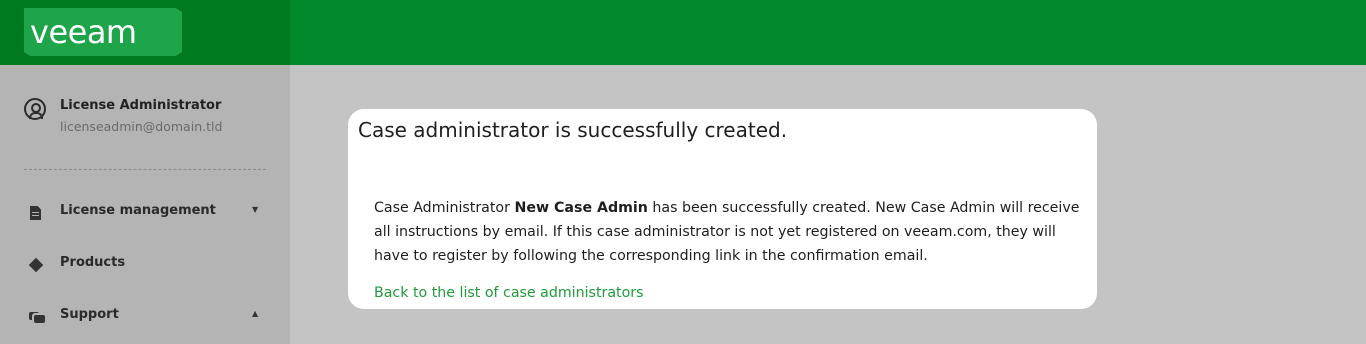 The width and height of the screenshot is (1366, 344). What do you see at coordinates (93, 262) in the screenshot?
I see `sidebar-item-label: Products` at bounding box center [93, 262].